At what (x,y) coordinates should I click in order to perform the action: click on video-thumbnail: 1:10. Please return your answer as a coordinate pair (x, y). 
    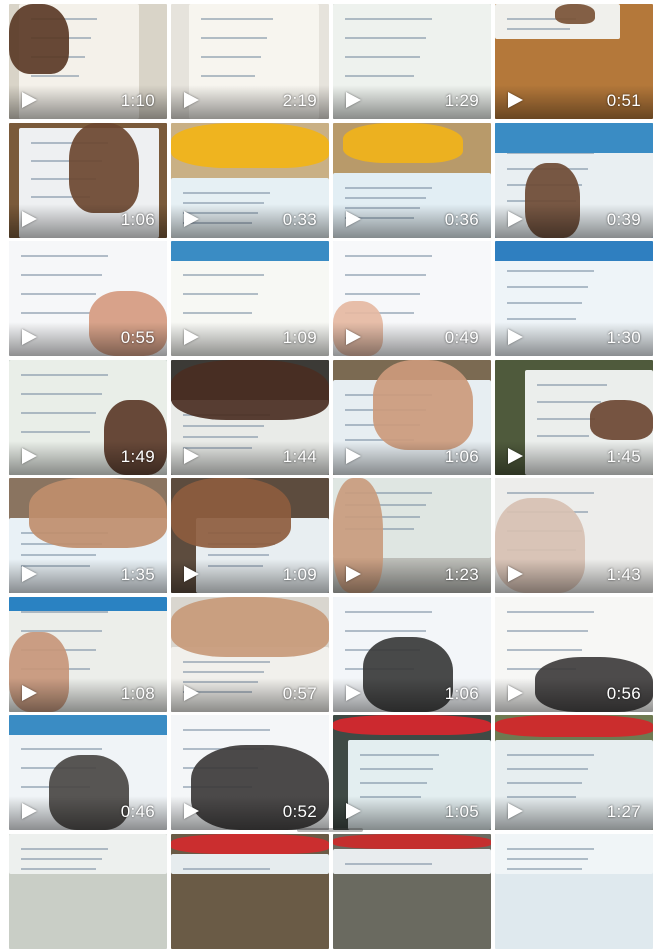
    Looking at the image, I should click on (88, 61).